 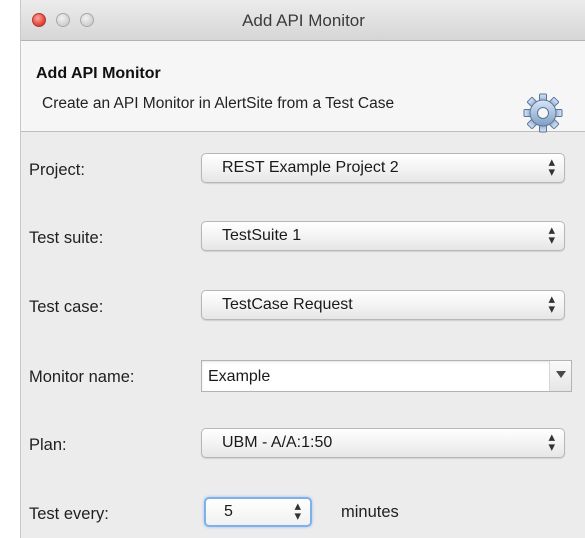 I want to click on project-label: Project:, so click(x=57, y=170).